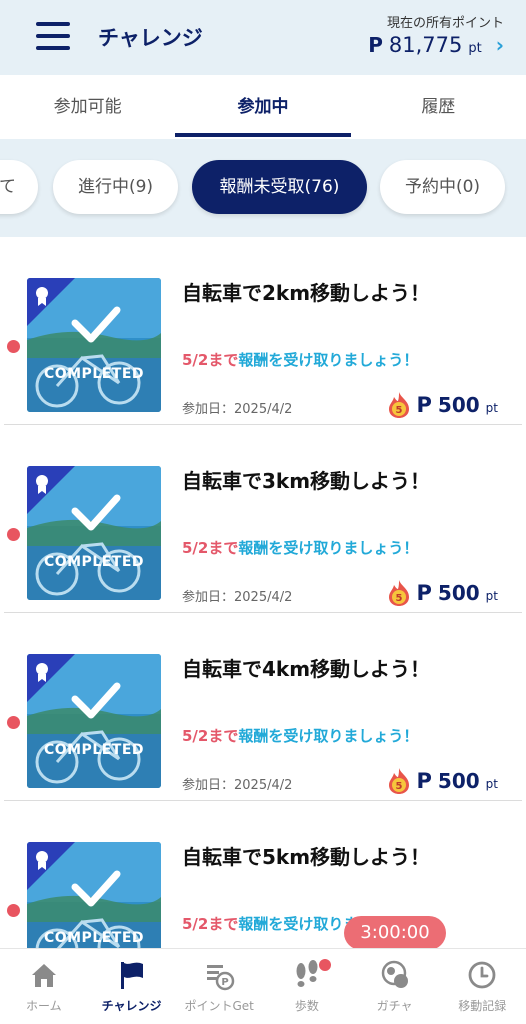  What do you see at coordinates (53, 36) in the screenshot?
I see `menu-icon` at bounding box center [53, 36].